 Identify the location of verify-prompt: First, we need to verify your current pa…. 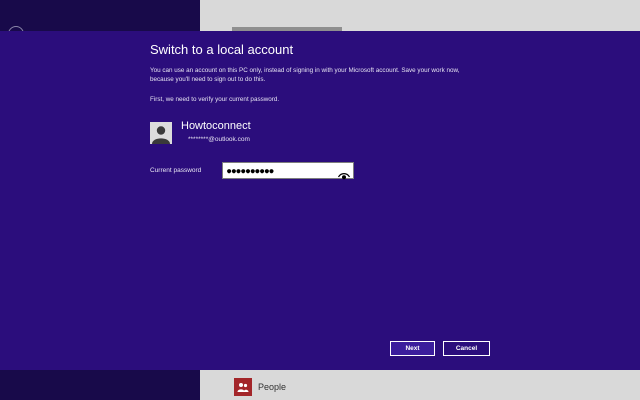
(215, 99).